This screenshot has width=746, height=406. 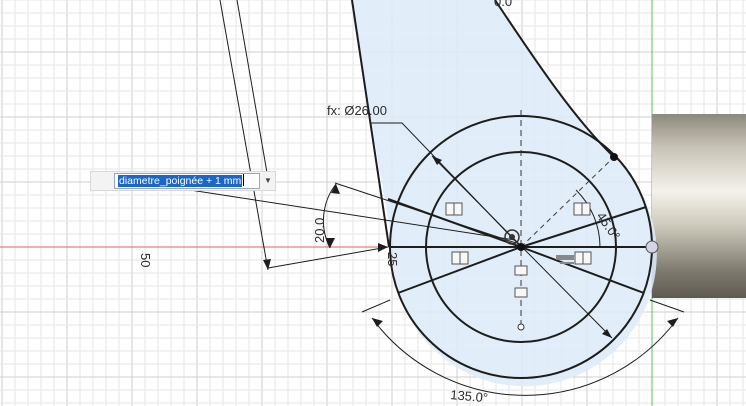 What do you see at coordinates (521, 327) in the screenshot?
I see `construction-endpoint` at bounding box center [521, 327].